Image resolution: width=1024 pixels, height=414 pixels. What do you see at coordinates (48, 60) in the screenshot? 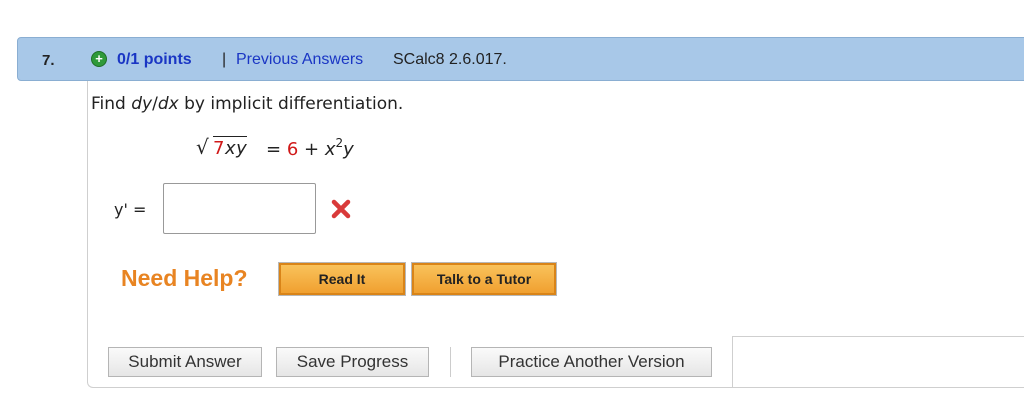
I see `question-number: 7.` at bounding box center [48, 60].